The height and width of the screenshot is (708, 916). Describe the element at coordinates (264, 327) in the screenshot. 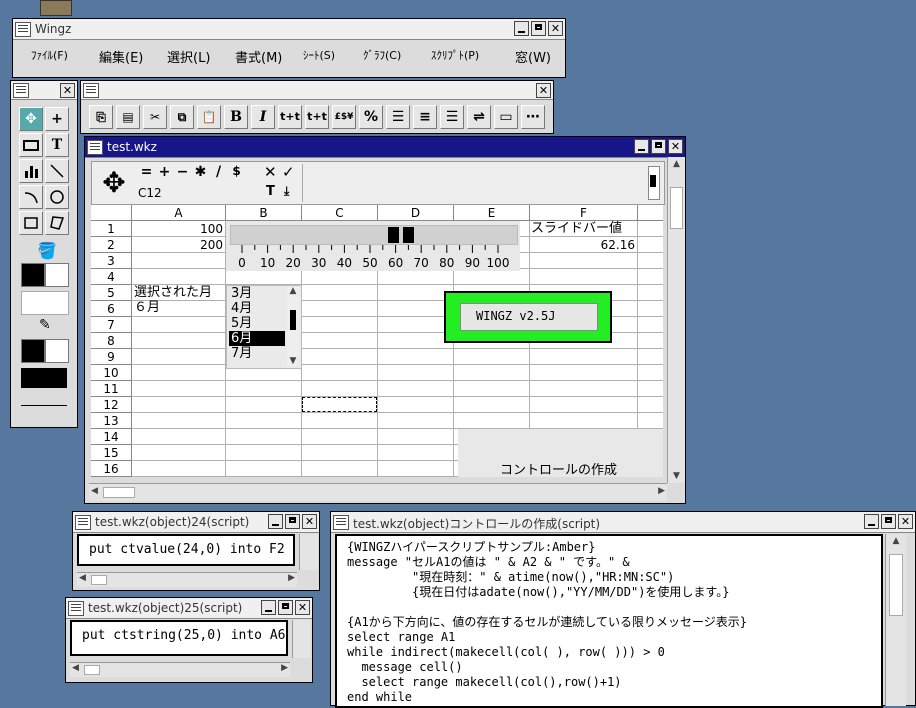

I see `month-listbox: 3月 4月 5月 6月 7月 ▲ ▼` at that location.